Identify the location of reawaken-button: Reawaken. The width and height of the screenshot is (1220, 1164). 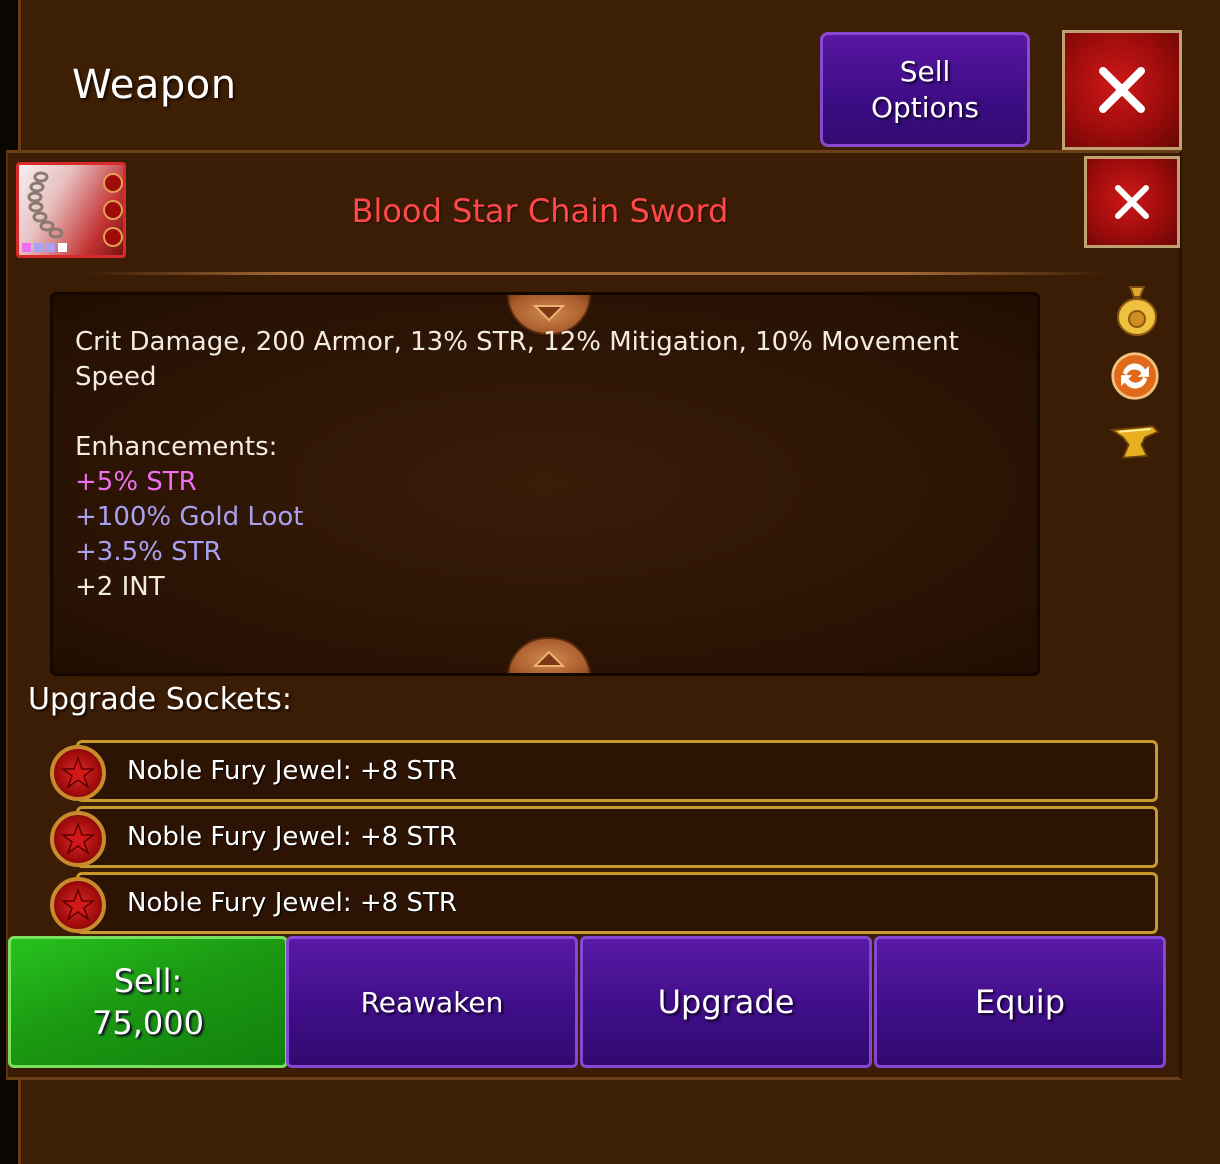
(432, 1002).